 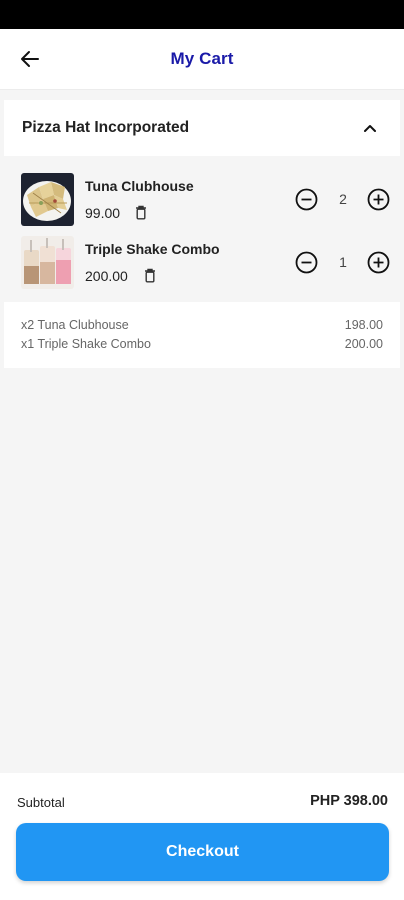 What do you see at coordinates (86, 344) in the screenshot?
I see `summary-item-label: x1 Triple Shake Combo` at bounding box center [86, 344].